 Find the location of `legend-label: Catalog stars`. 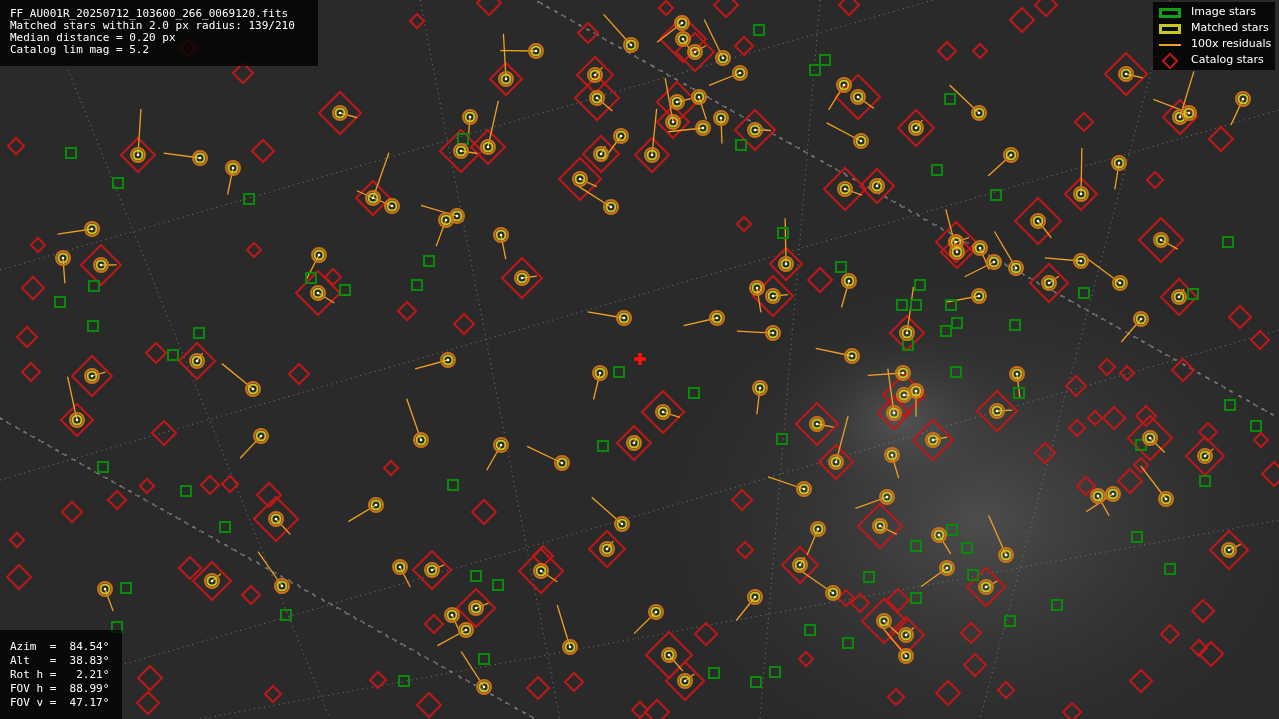

legend-label: Catalog stars is located at coordinates (1227, 60).